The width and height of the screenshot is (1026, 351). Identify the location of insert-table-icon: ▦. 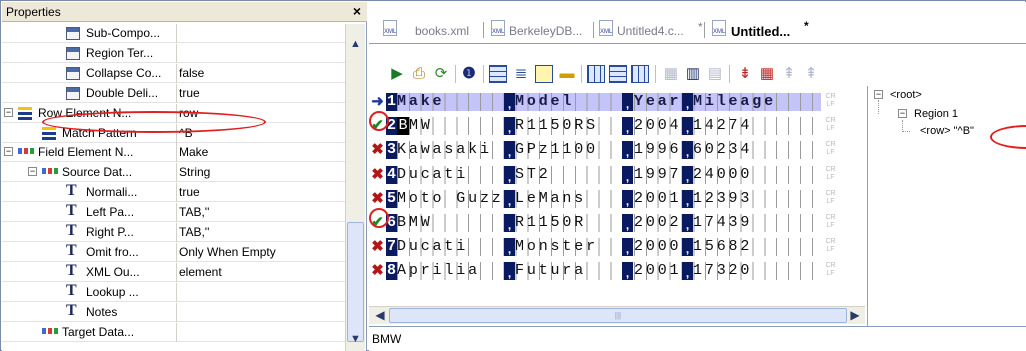
(767, 74).